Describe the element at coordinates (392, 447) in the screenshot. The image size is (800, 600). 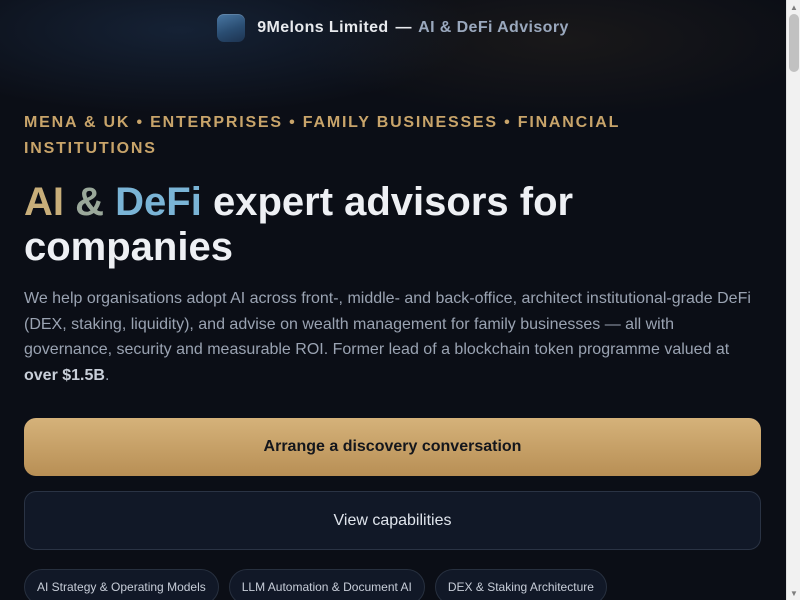
I see `discovery-conversation-button: Arrange a discovery conversation` at that location.